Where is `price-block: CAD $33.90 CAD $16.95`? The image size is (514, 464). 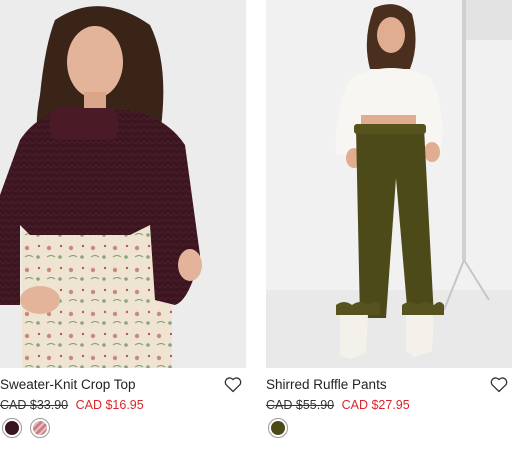
price-block: CAD $33.90 CAD $16.95 is located at coordinates (72, 405).